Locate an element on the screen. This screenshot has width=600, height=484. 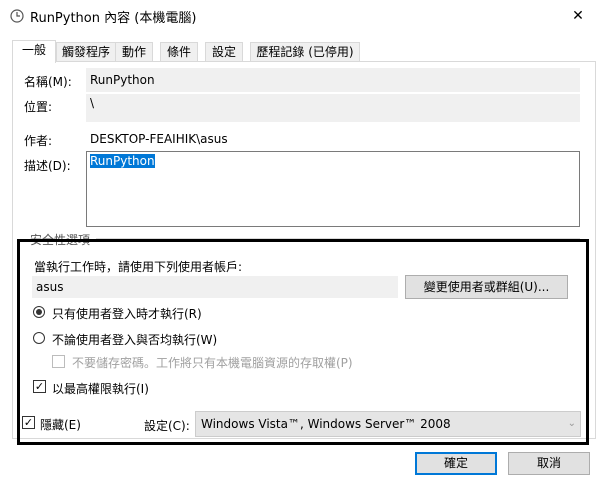
chevron-down-icon: ⌄ is located at coordinates (571, 423).